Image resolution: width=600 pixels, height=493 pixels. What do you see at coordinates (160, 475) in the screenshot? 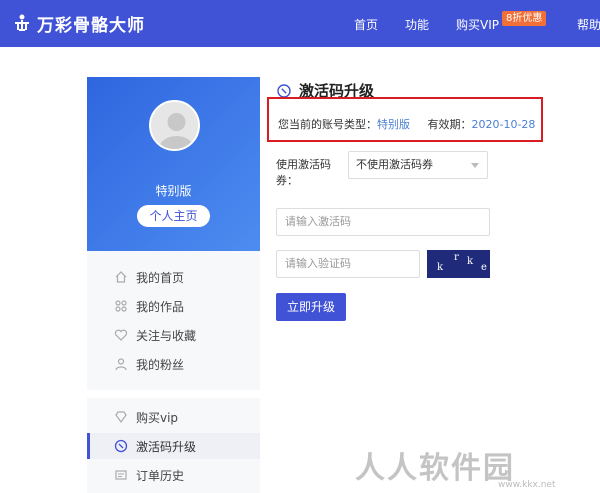
I see `sidebar-item-label: 订单历史` at bounding box center [160, 475].